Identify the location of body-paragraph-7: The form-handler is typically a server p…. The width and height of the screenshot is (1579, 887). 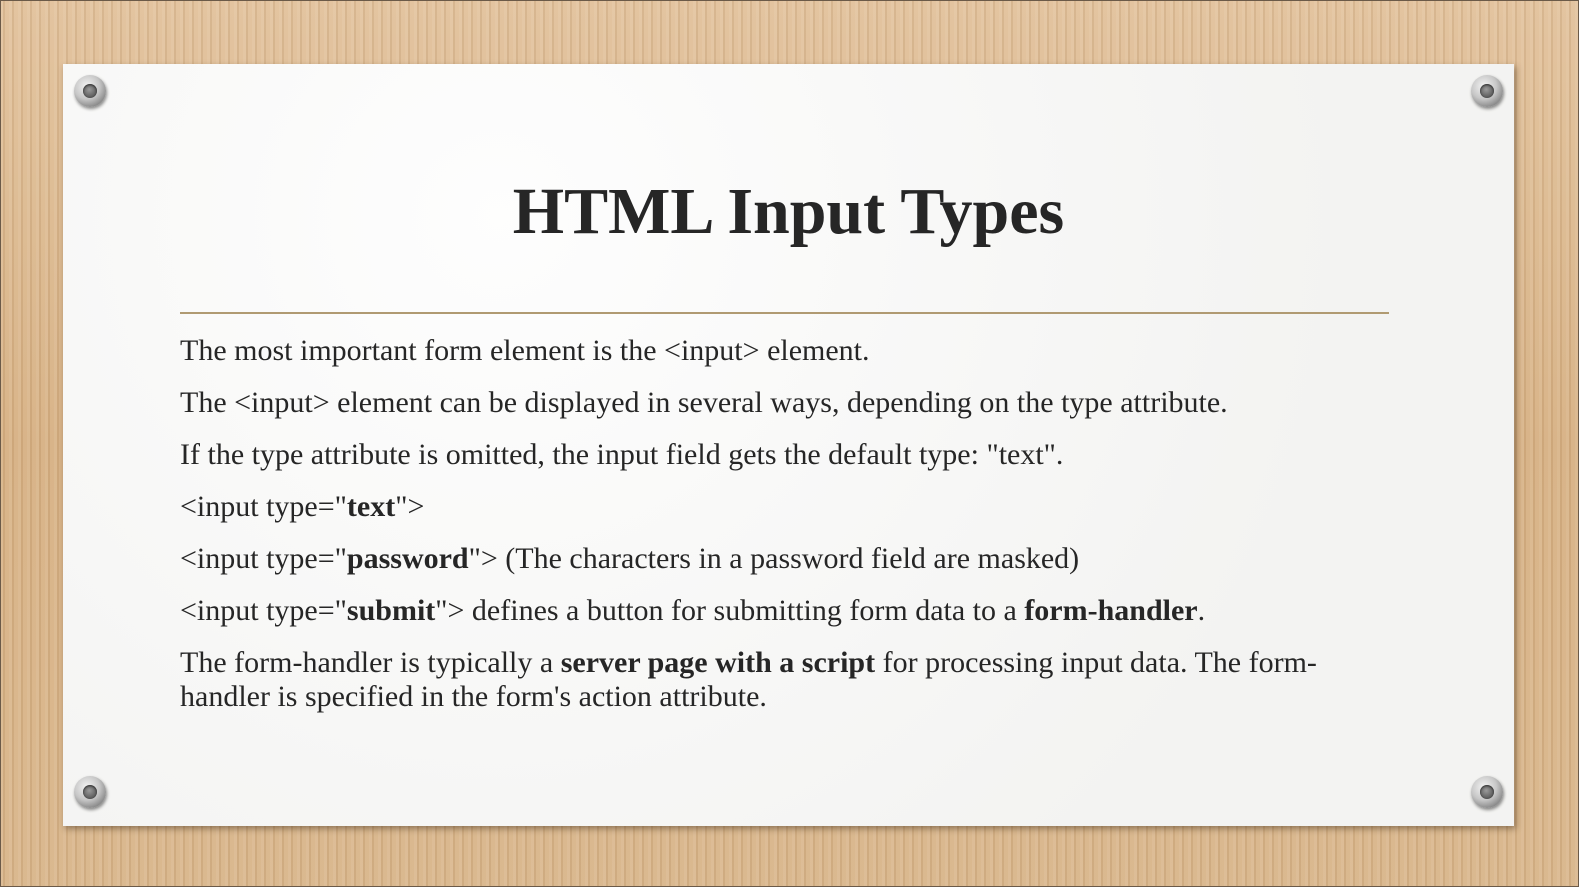
(787, 680).